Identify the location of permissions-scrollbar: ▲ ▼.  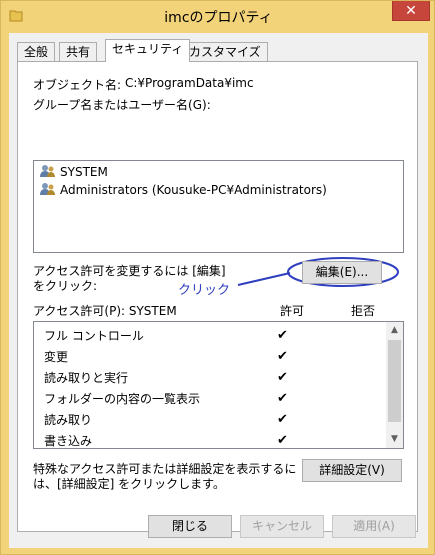
(394, 385).